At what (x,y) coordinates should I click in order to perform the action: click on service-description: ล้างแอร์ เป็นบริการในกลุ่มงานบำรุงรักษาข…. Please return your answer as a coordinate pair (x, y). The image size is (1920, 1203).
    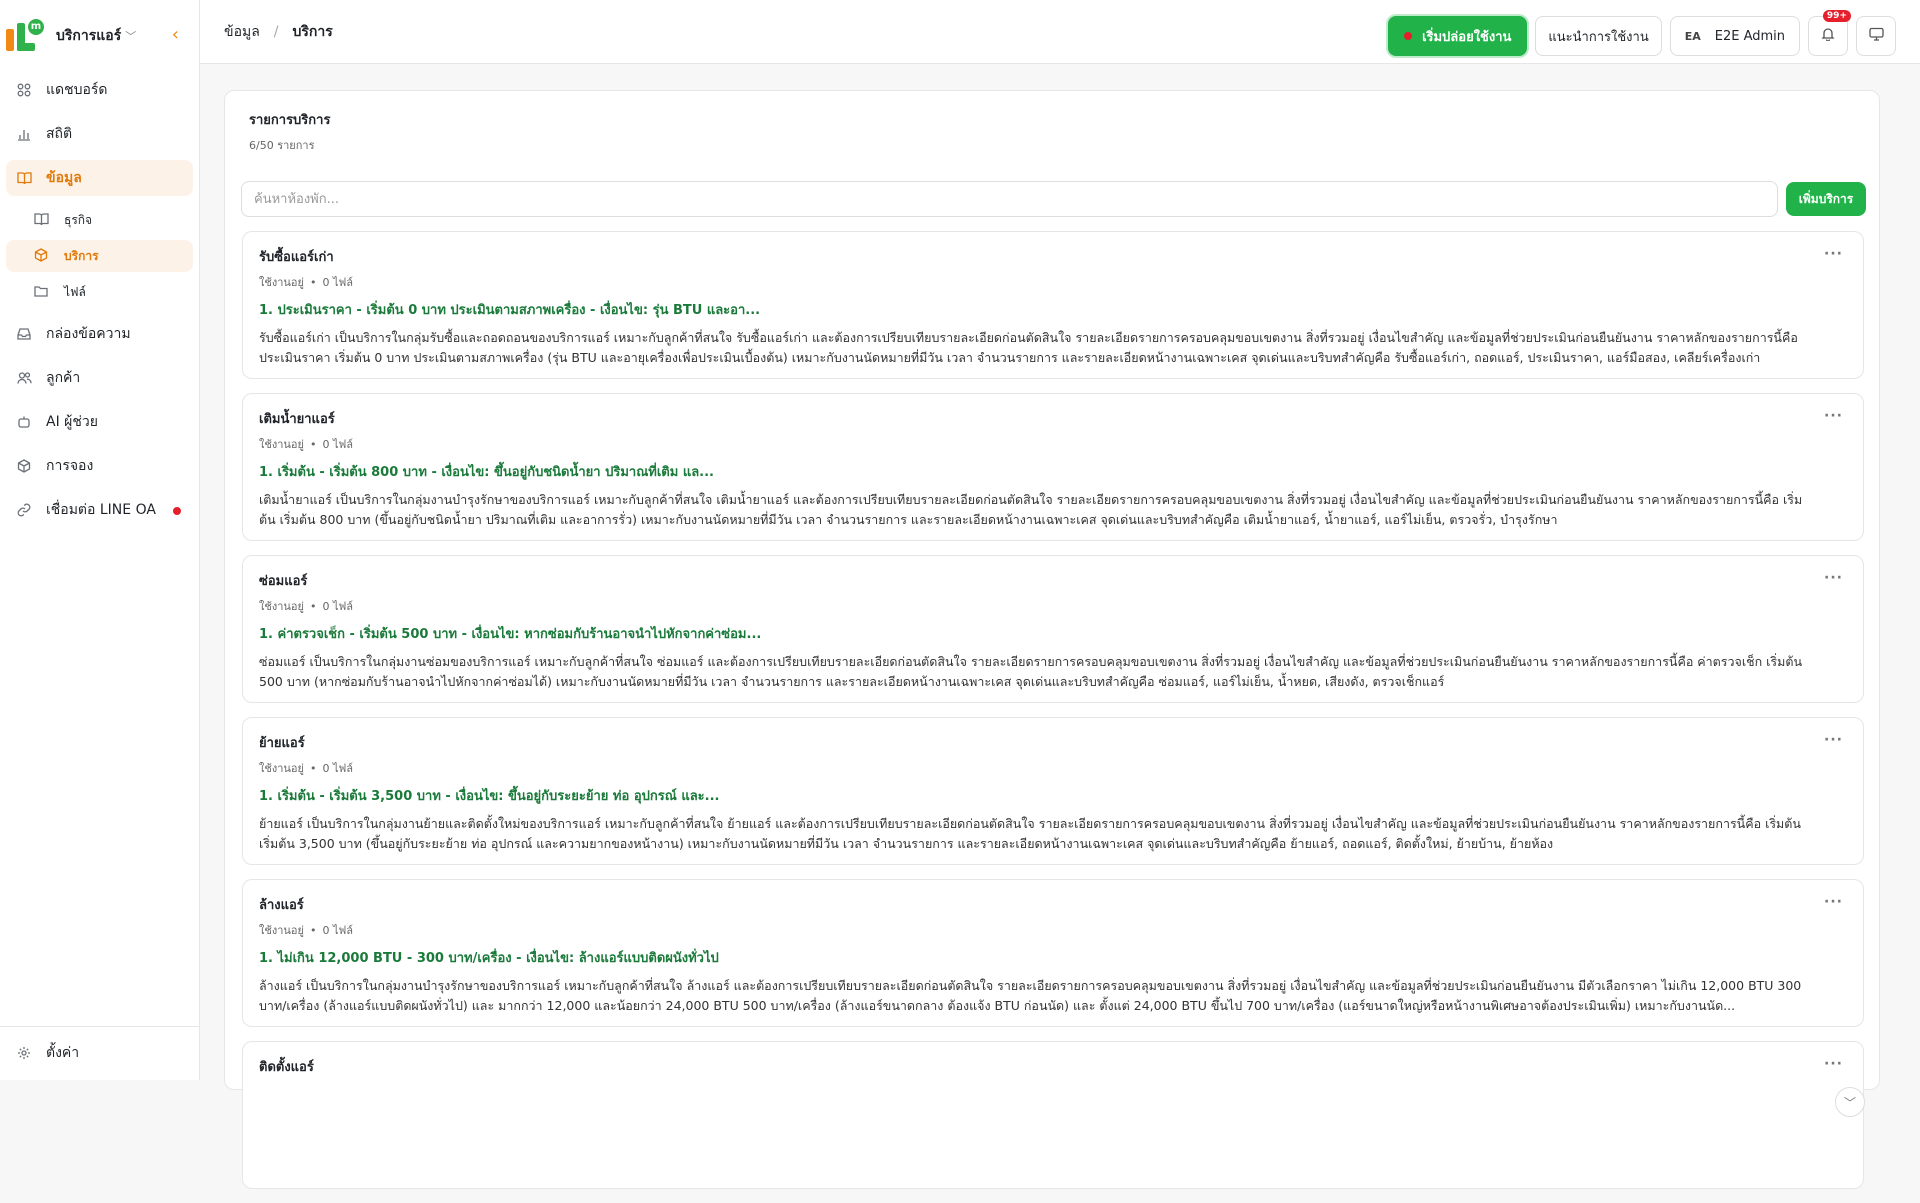
    Looking at the image, I should click on (1030, 995).